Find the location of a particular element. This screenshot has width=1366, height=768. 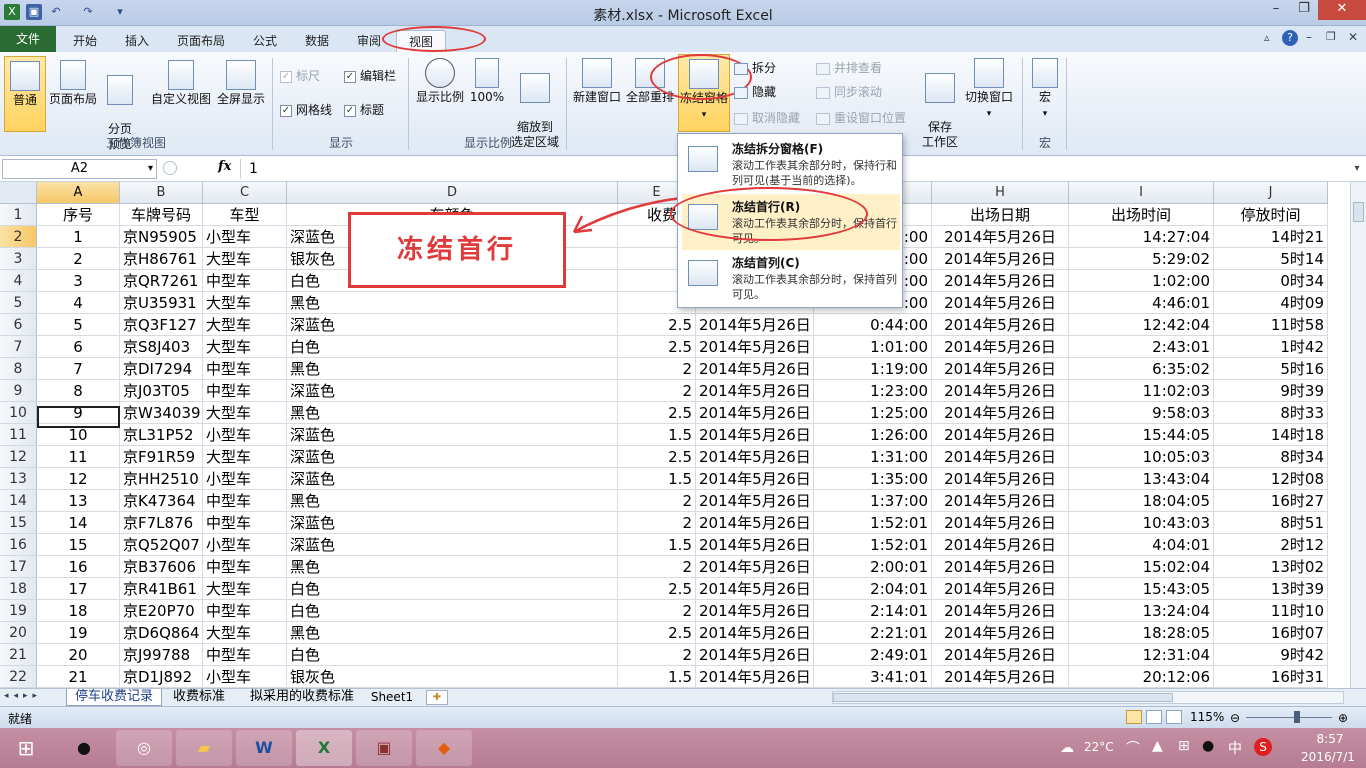

save-workspace-button: 保存 工作区 is located at coordinates (940, 103).